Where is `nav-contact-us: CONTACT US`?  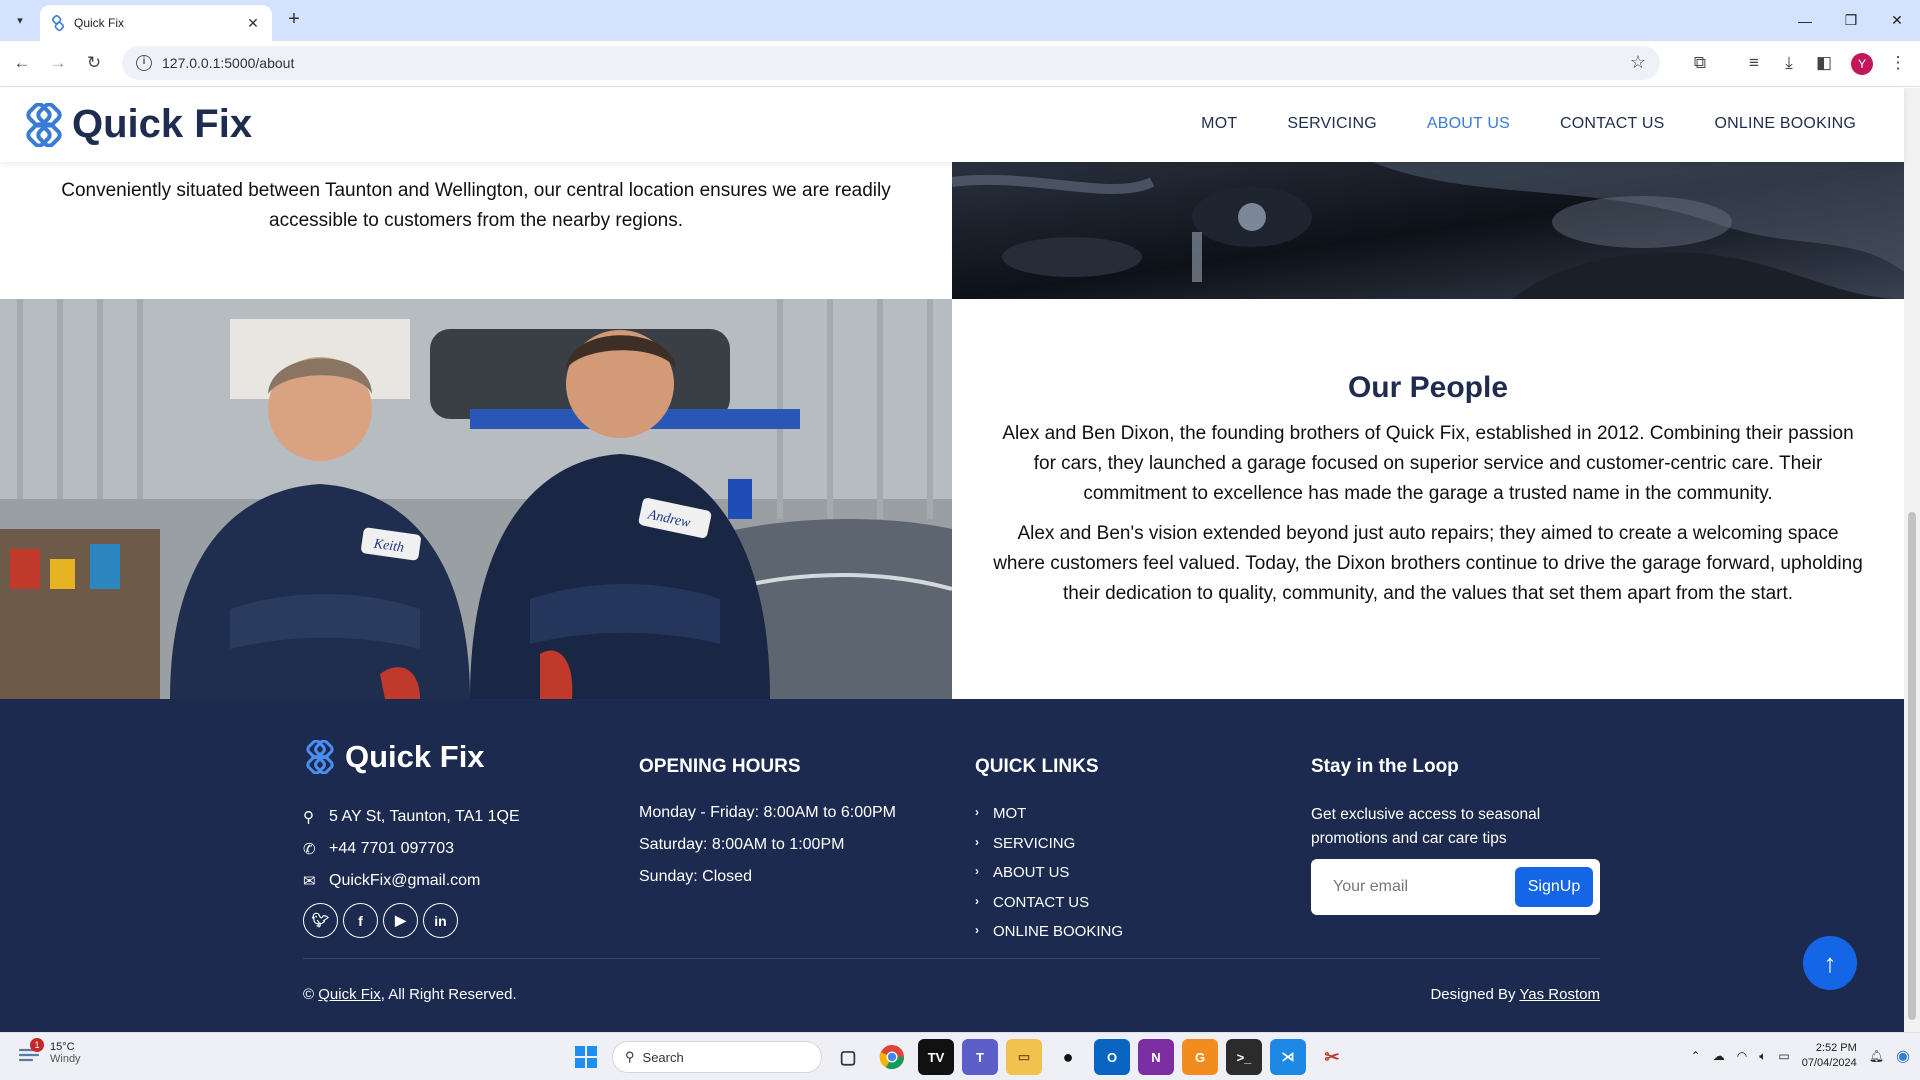
nav-contact-us: CONTACT US is located at coordinates (1612, 124).